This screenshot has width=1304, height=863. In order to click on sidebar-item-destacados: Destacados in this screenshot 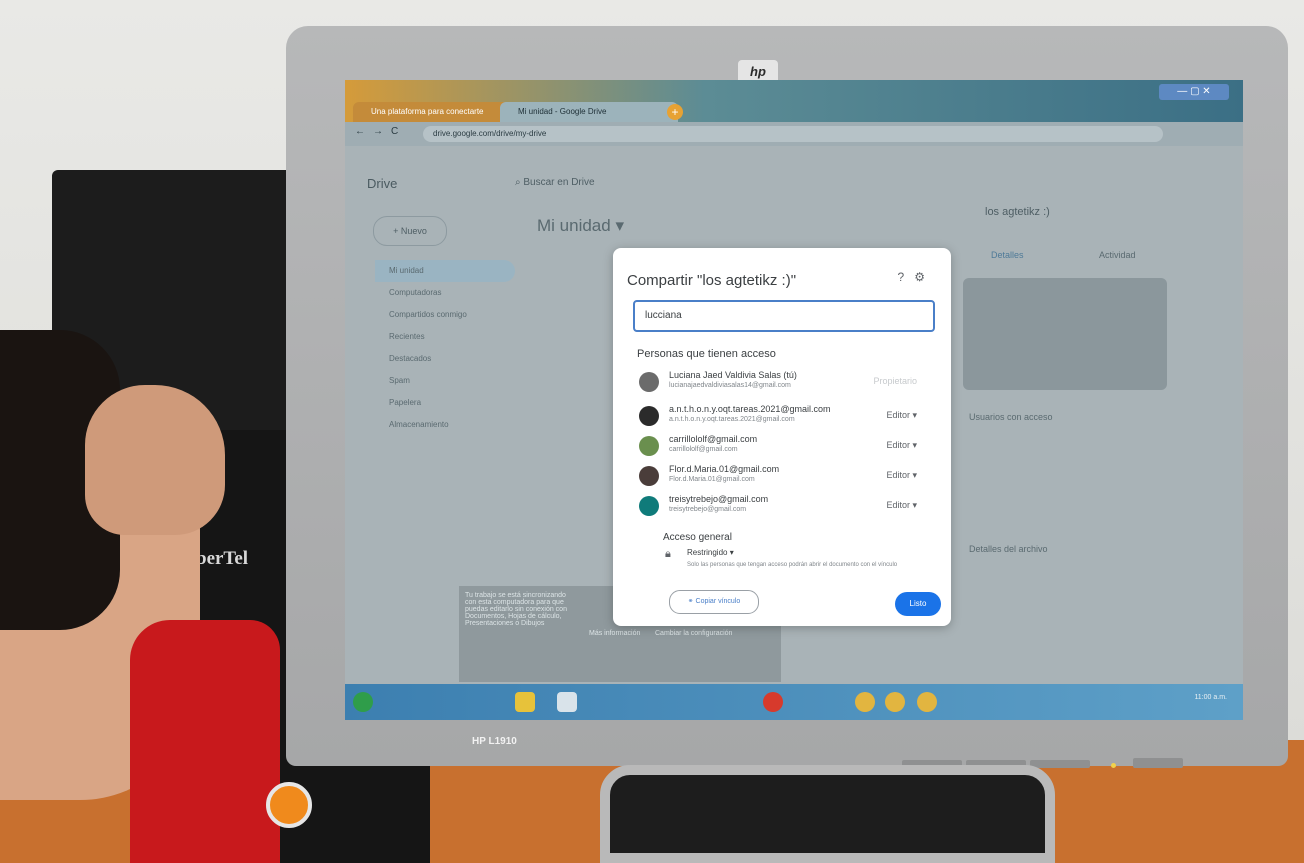, I will do `click(445, 359)`.